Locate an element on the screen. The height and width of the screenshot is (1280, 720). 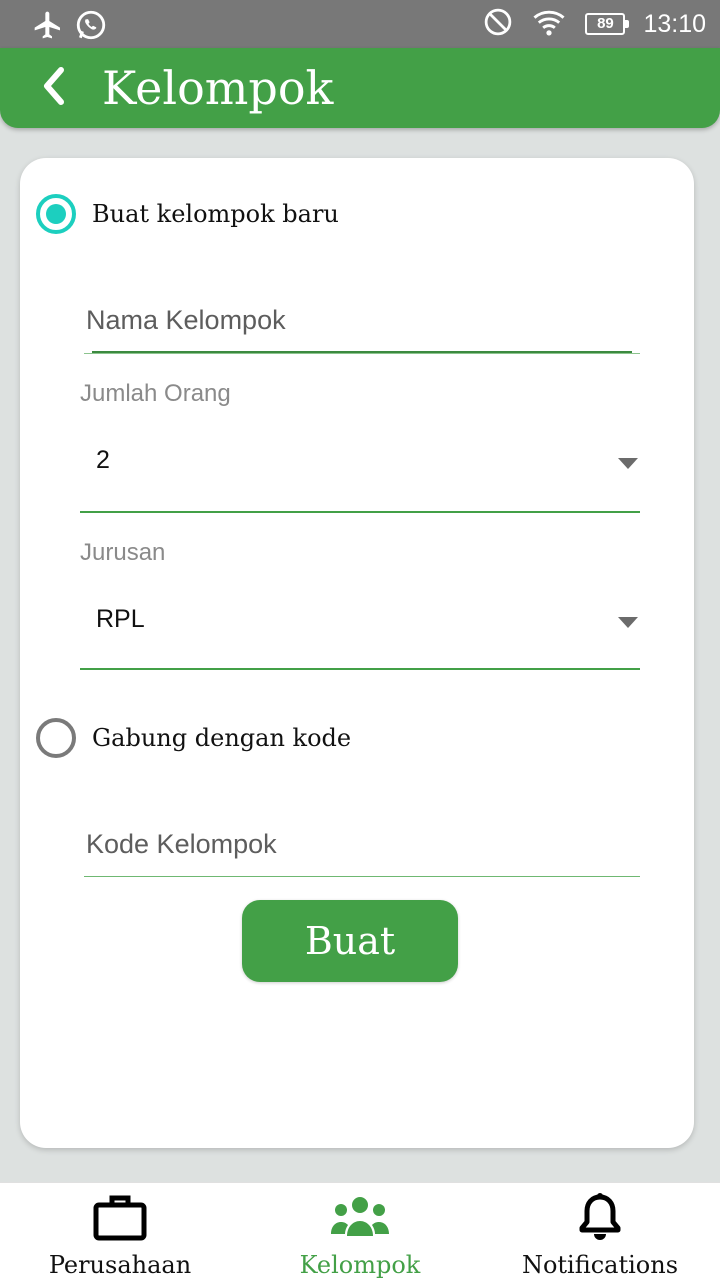
create-button: Buat is located at coordinates (350, 941).